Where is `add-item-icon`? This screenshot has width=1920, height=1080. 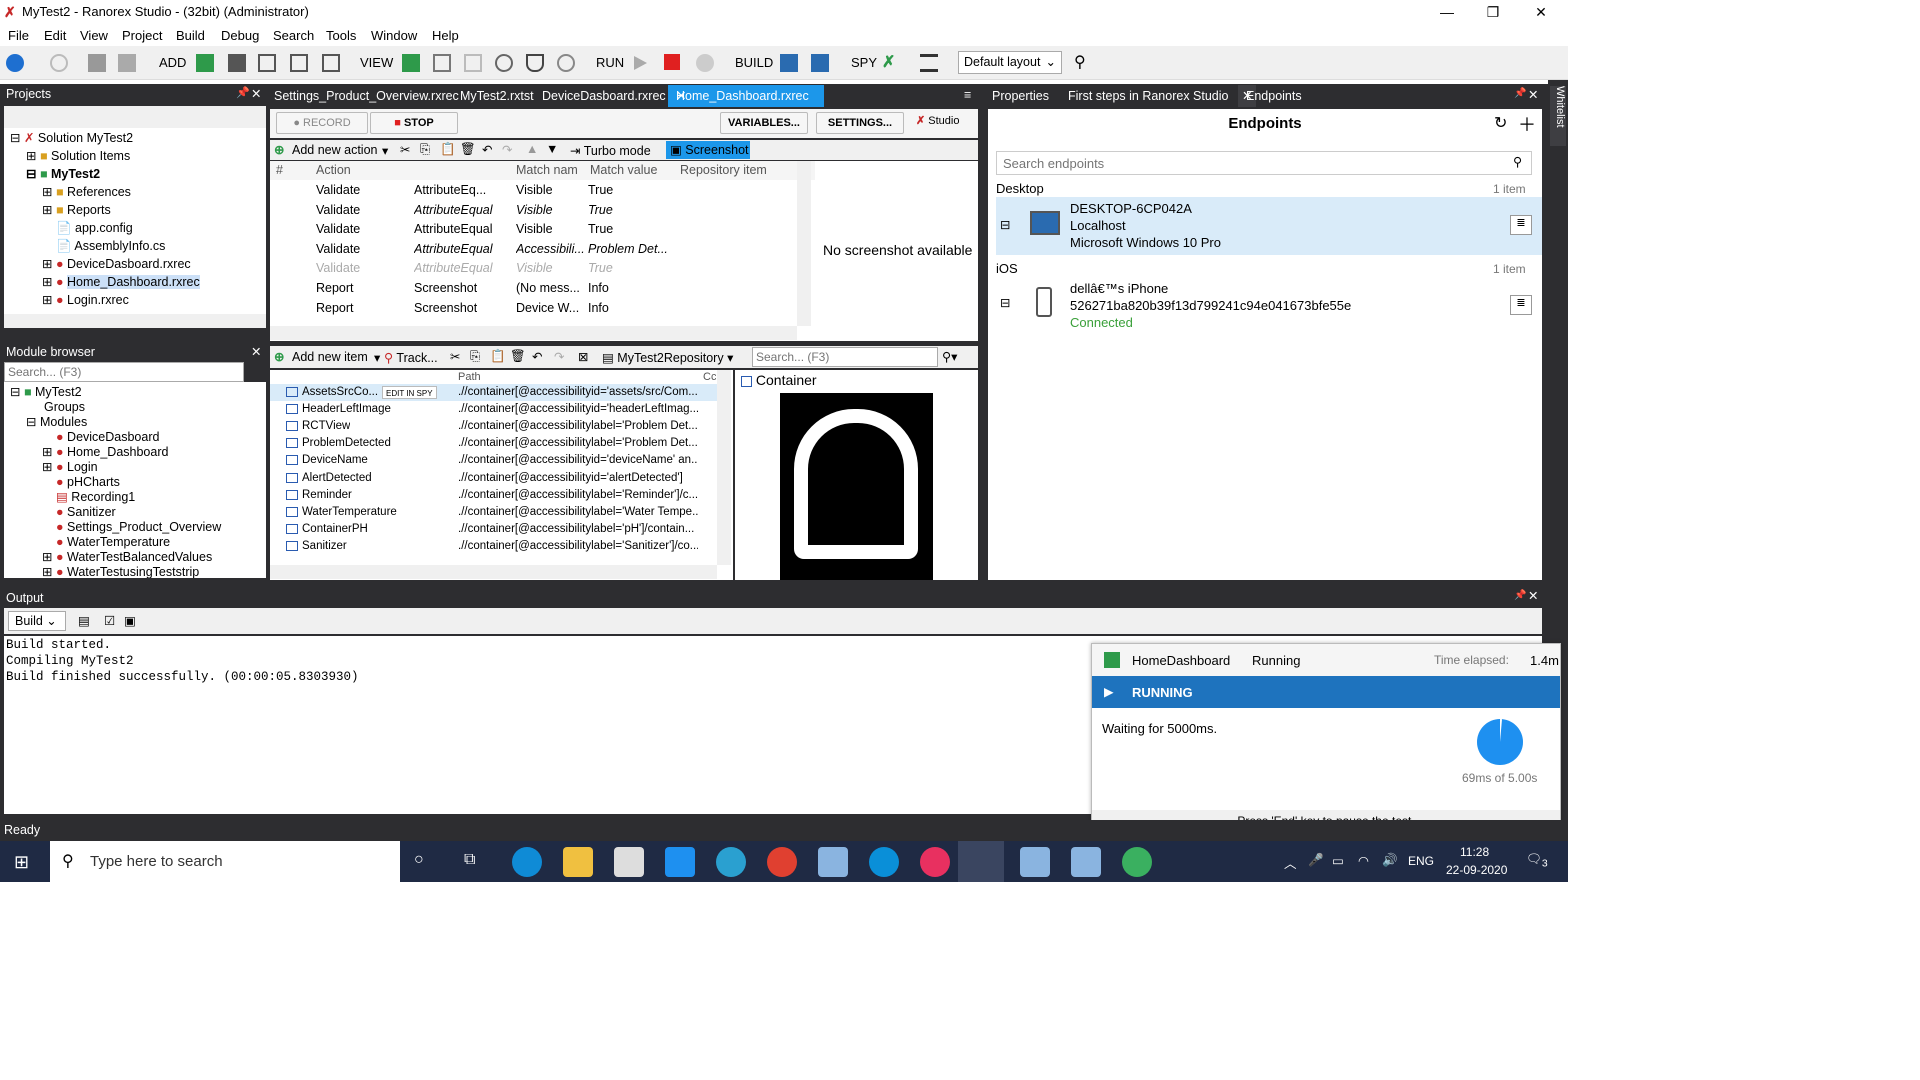 add-item-icon is located at coordinates (299, 63).